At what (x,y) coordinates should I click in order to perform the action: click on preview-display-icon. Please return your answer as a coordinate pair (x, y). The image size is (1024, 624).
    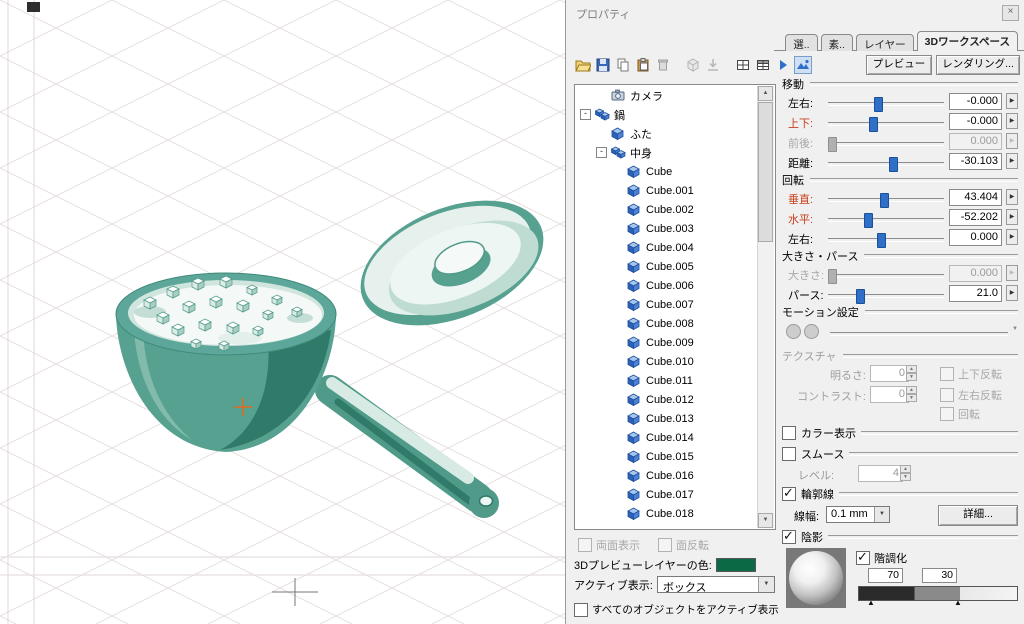
    Looking at the image, I should click on (803, 65).